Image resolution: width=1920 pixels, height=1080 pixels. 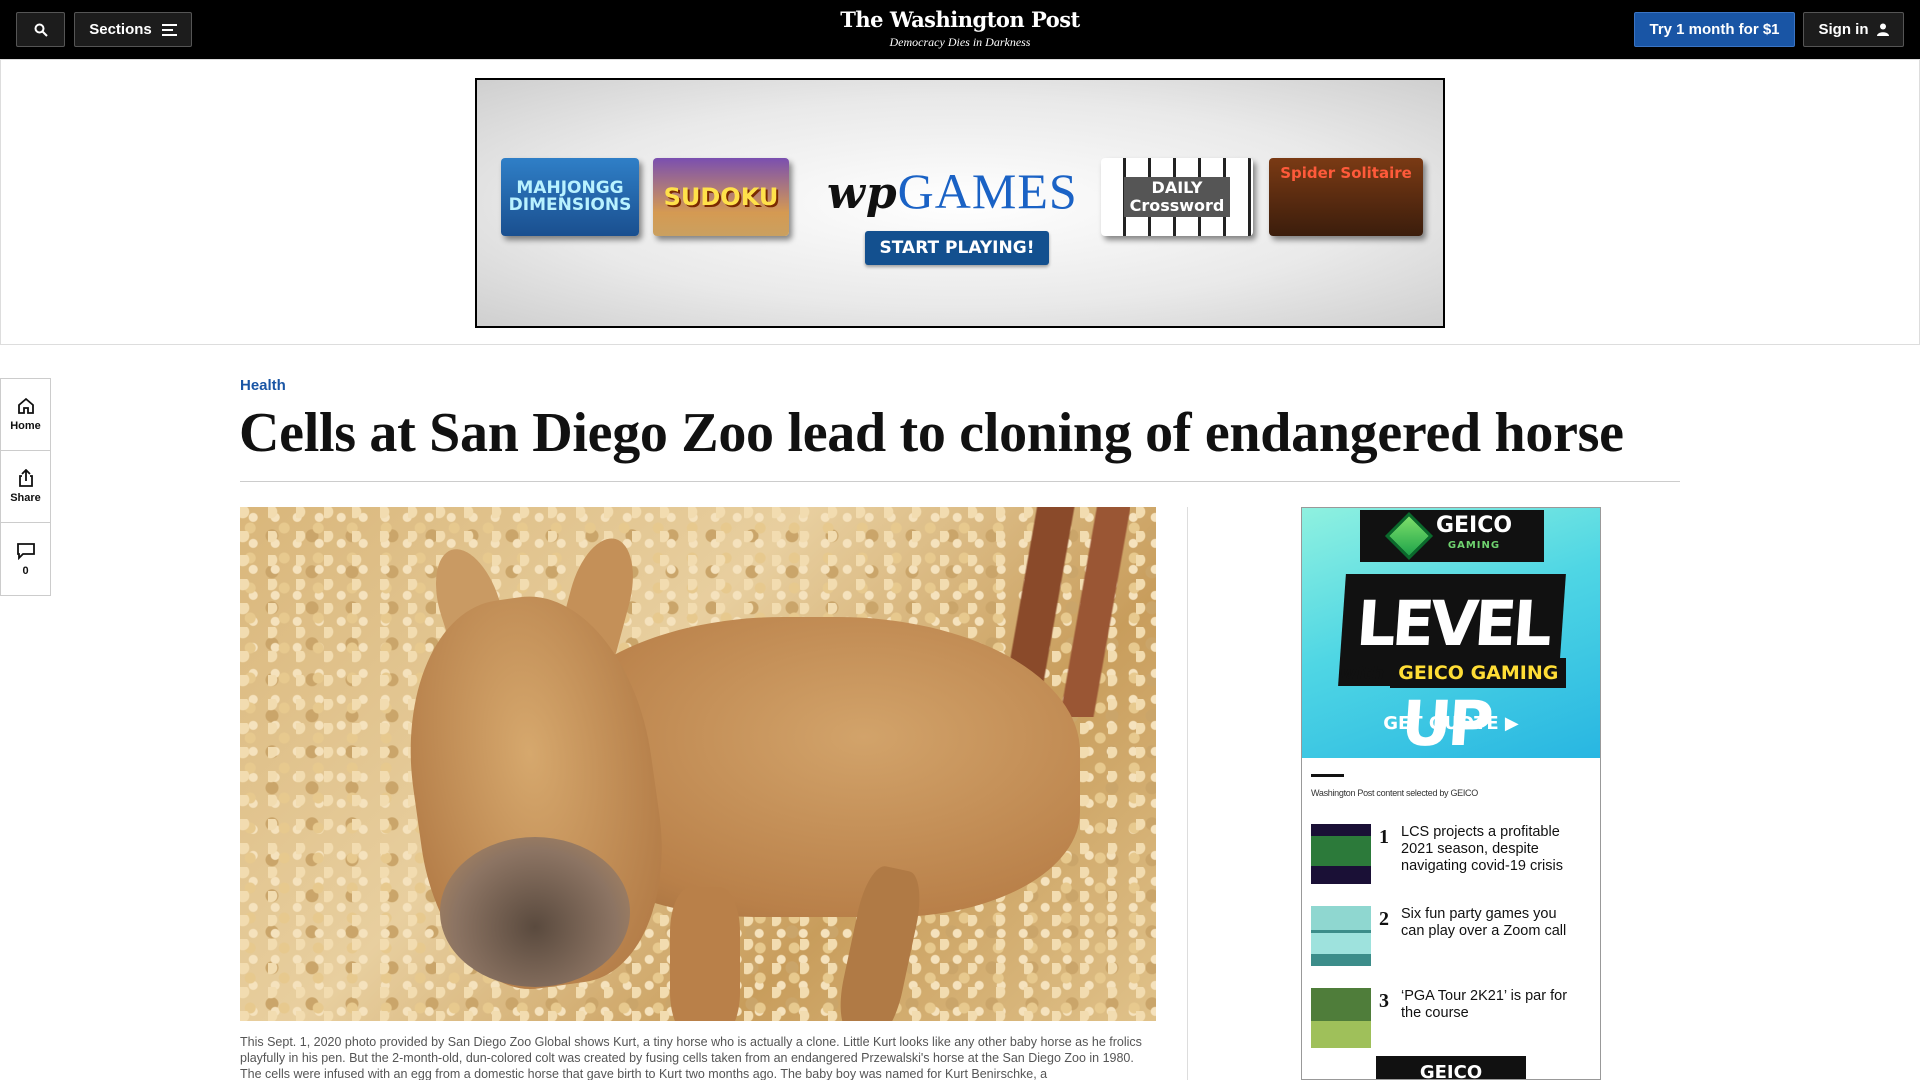 What do you see at coordinates (960, 42) in the screenshot?
I see `masthead-tagline: Democracy Dies in Darkness` at bounding box center [960, 42].